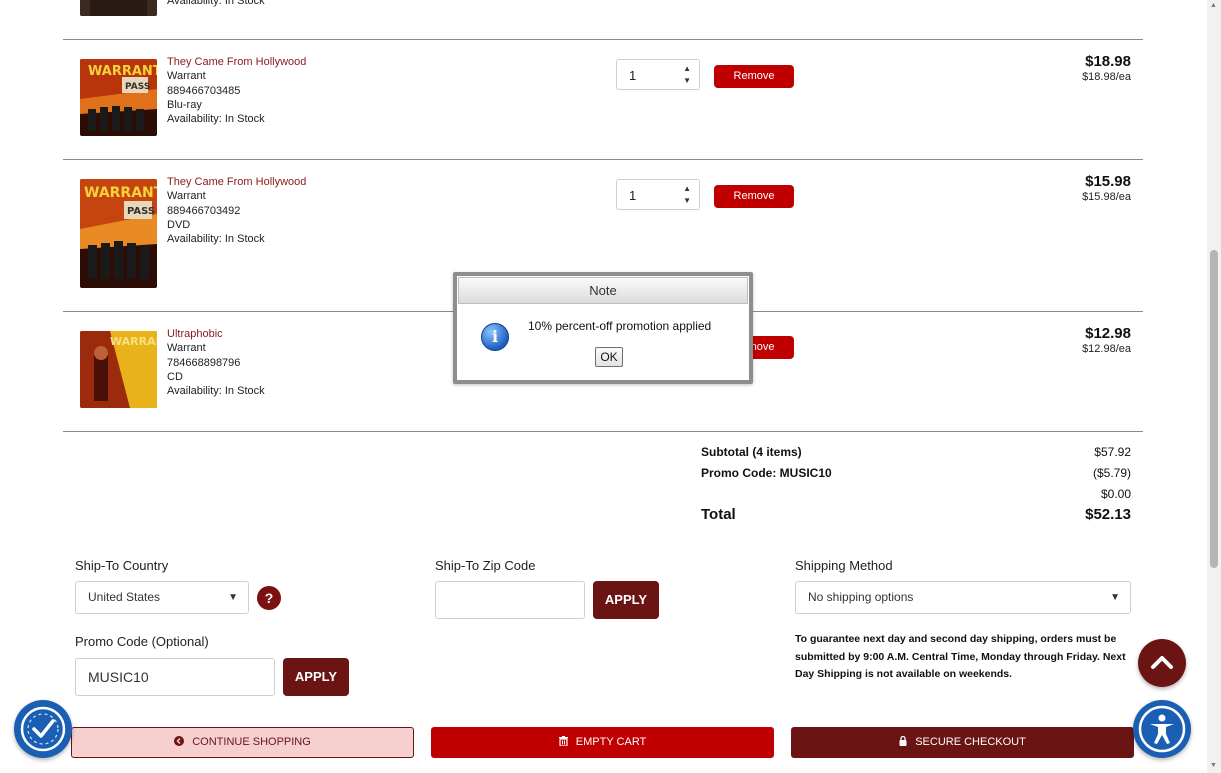 The width and height of the screenshot is (1221, 773). I want to click on promo-code-input: MUSIC10, so click(175, 677).